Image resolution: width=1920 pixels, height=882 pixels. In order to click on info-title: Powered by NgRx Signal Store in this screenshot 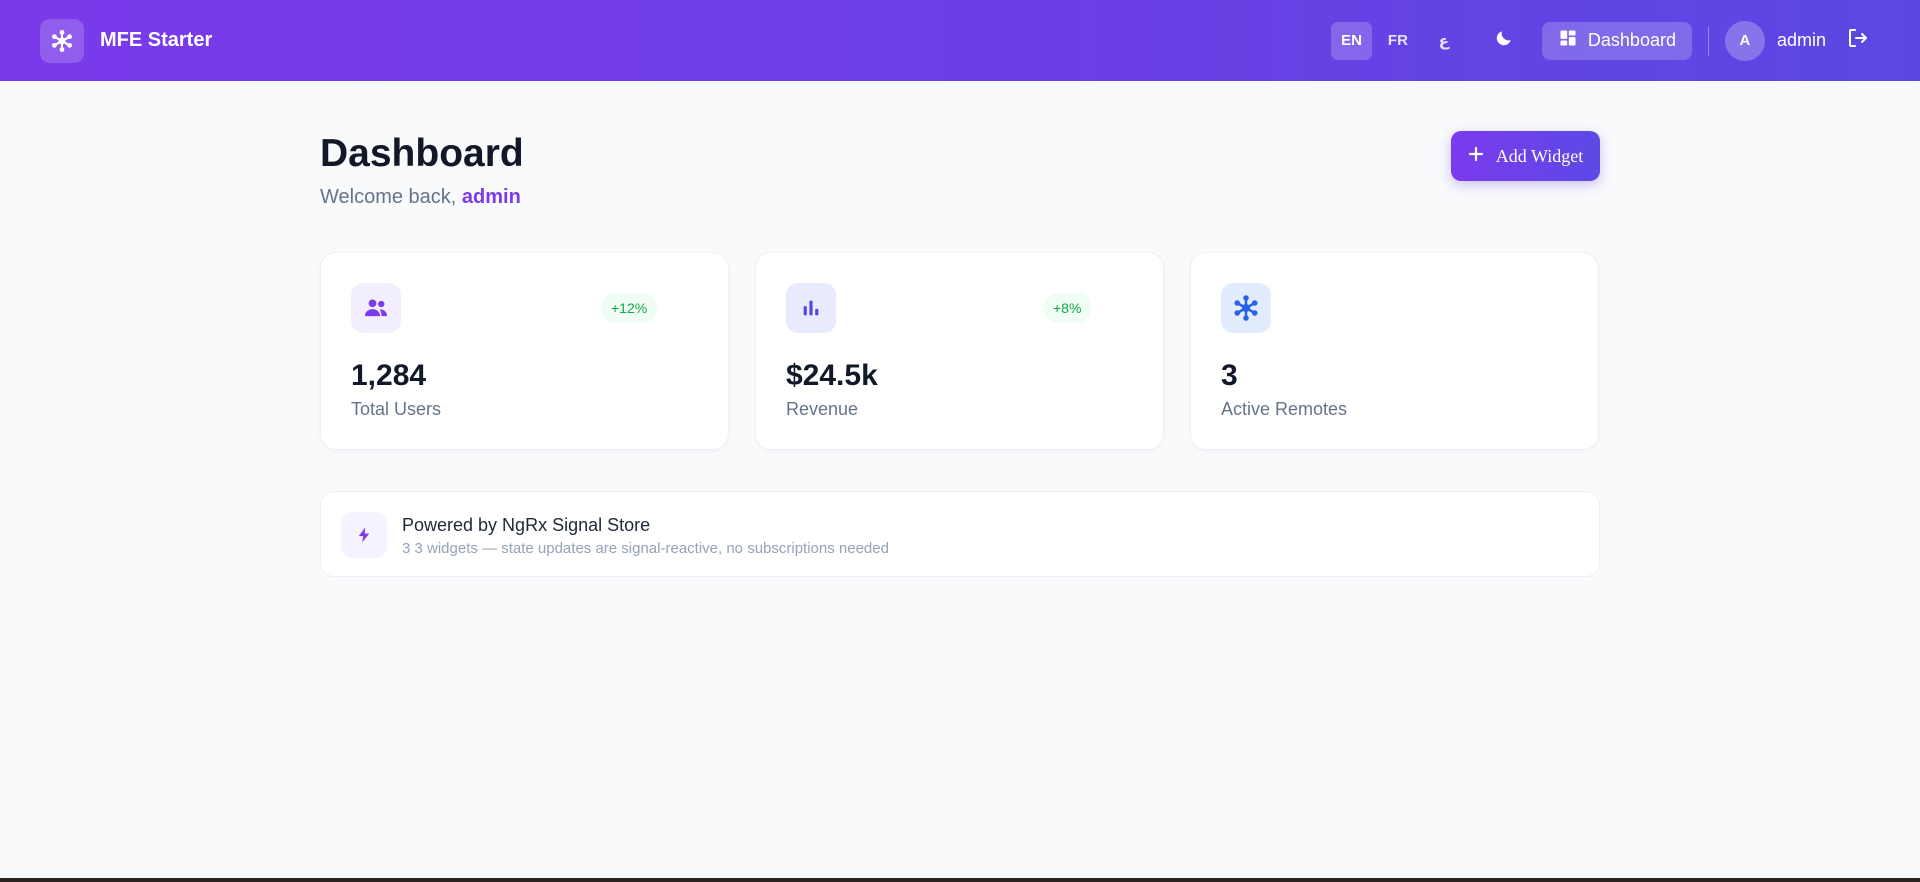, I will do `click(526, 525)`.